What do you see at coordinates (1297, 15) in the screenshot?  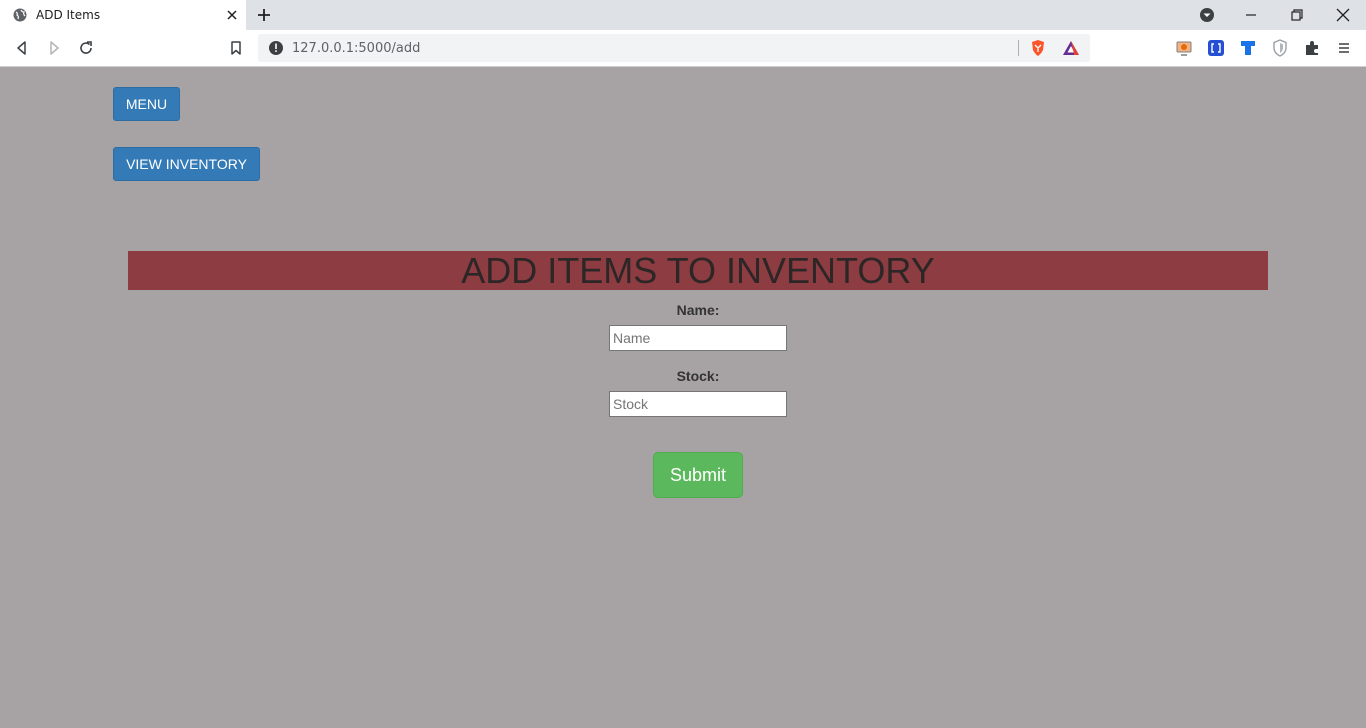 I see `restore-icon` at bounding box center [1297, 15].